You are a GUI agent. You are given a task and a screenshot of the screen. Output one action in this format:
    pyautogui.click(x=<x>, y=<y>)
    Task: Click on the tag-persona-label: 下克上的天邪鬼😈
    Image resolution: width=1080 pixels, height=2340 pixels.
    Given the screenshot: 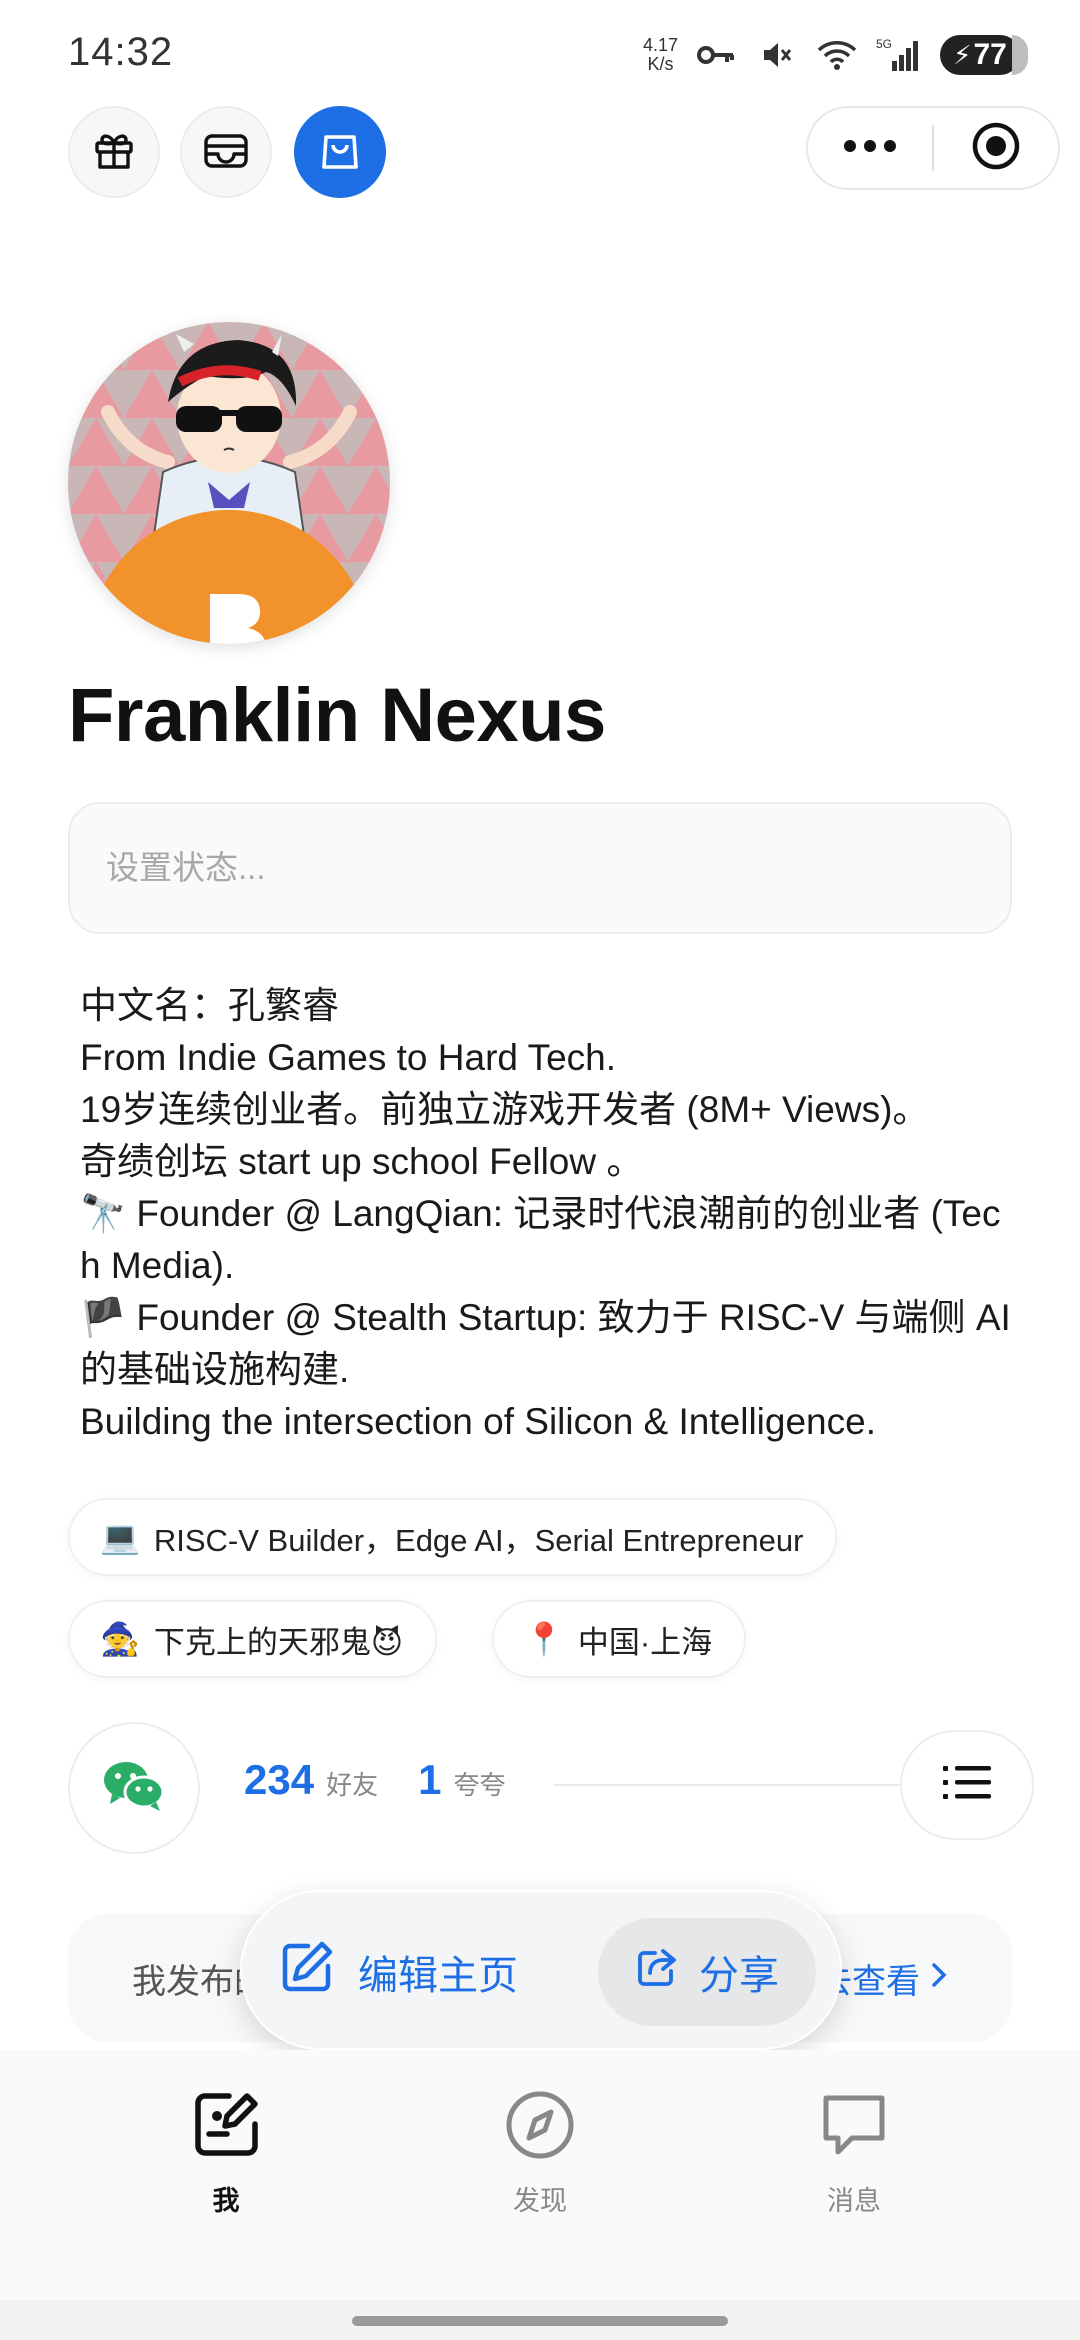 What is the action you would take?
    pyautogui.click(x=278, y=1642)
    